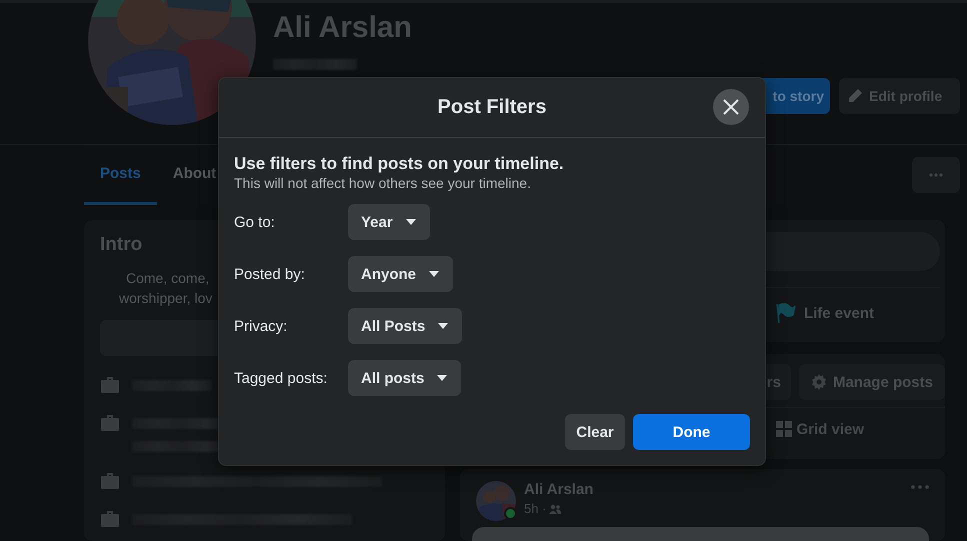 The width and height of the screenshot is (967, 541). I want to click on filter-dropdown: All posts, so click(405, 378).